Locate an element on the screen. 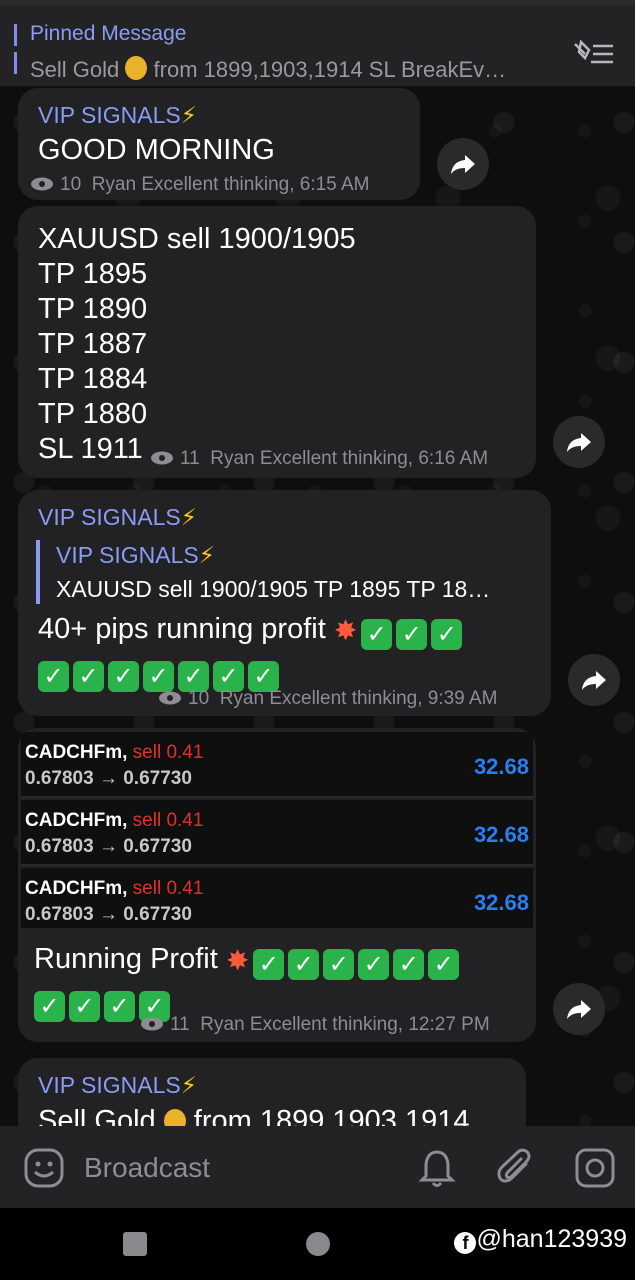  system-nav-bar: f @han123939 is located at coordinates (317, 1244).